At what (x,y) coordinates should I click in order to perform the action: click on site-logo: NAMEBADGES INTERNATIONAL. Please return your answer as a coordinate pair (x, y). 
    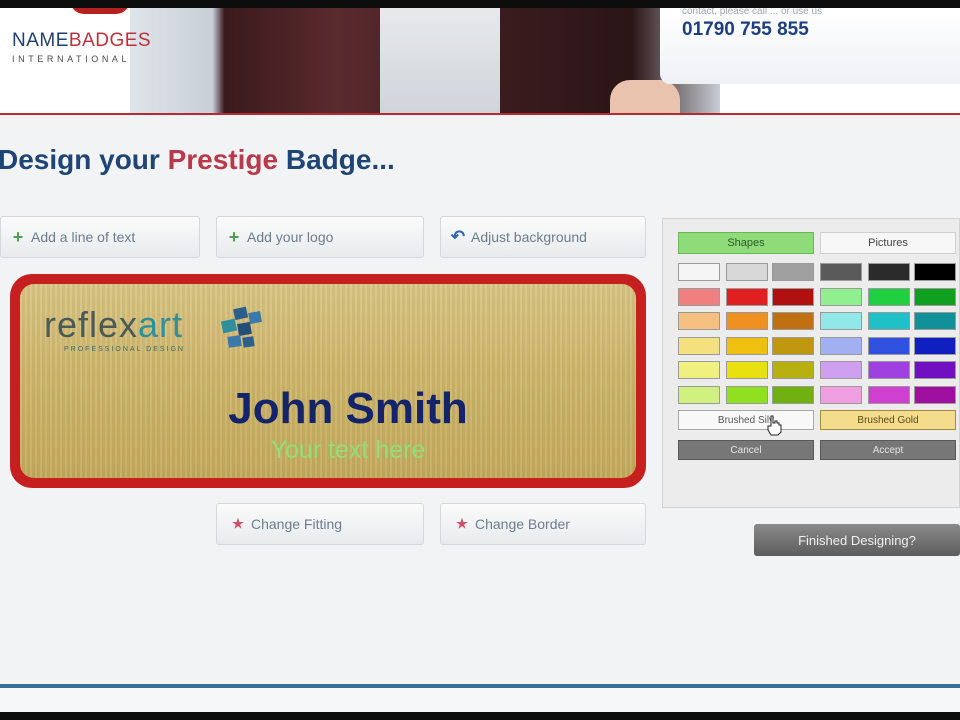
    Looking at the image, I should click on (81, 47).